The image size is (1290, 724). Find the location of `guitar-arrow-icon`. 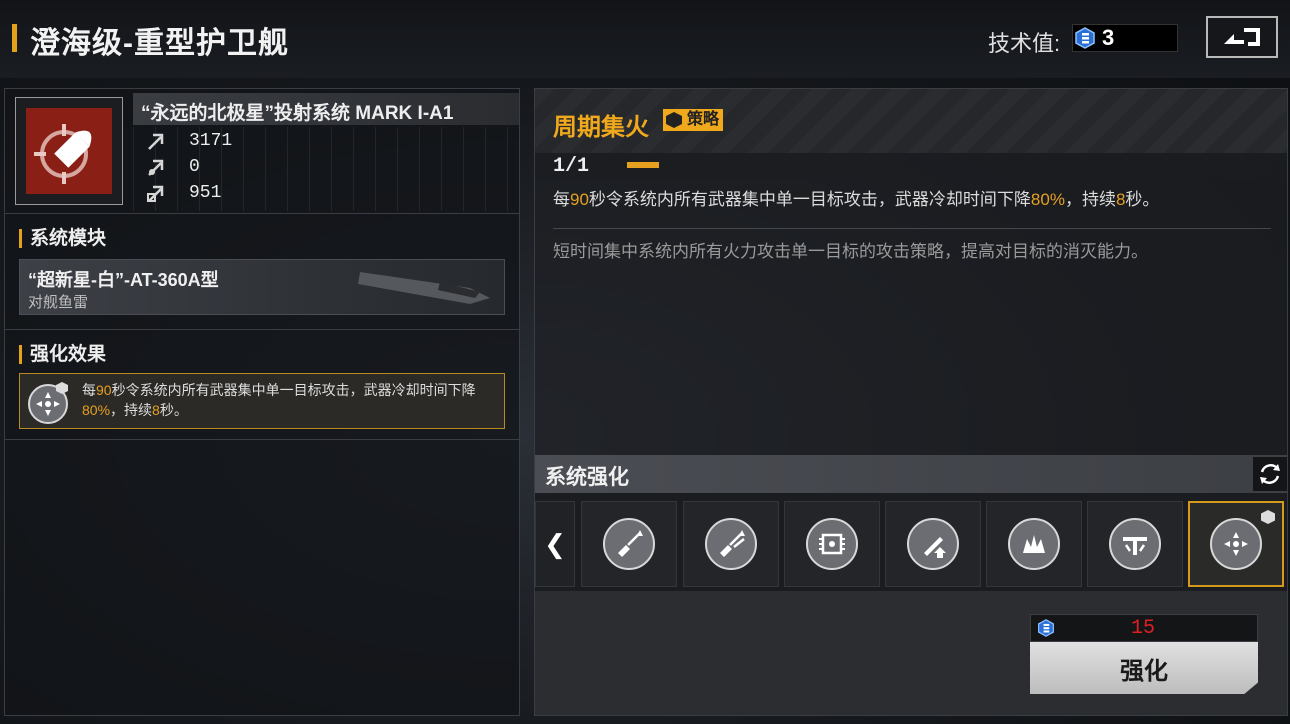

guitar-arrow-icon is located at coordinates (630, 543).